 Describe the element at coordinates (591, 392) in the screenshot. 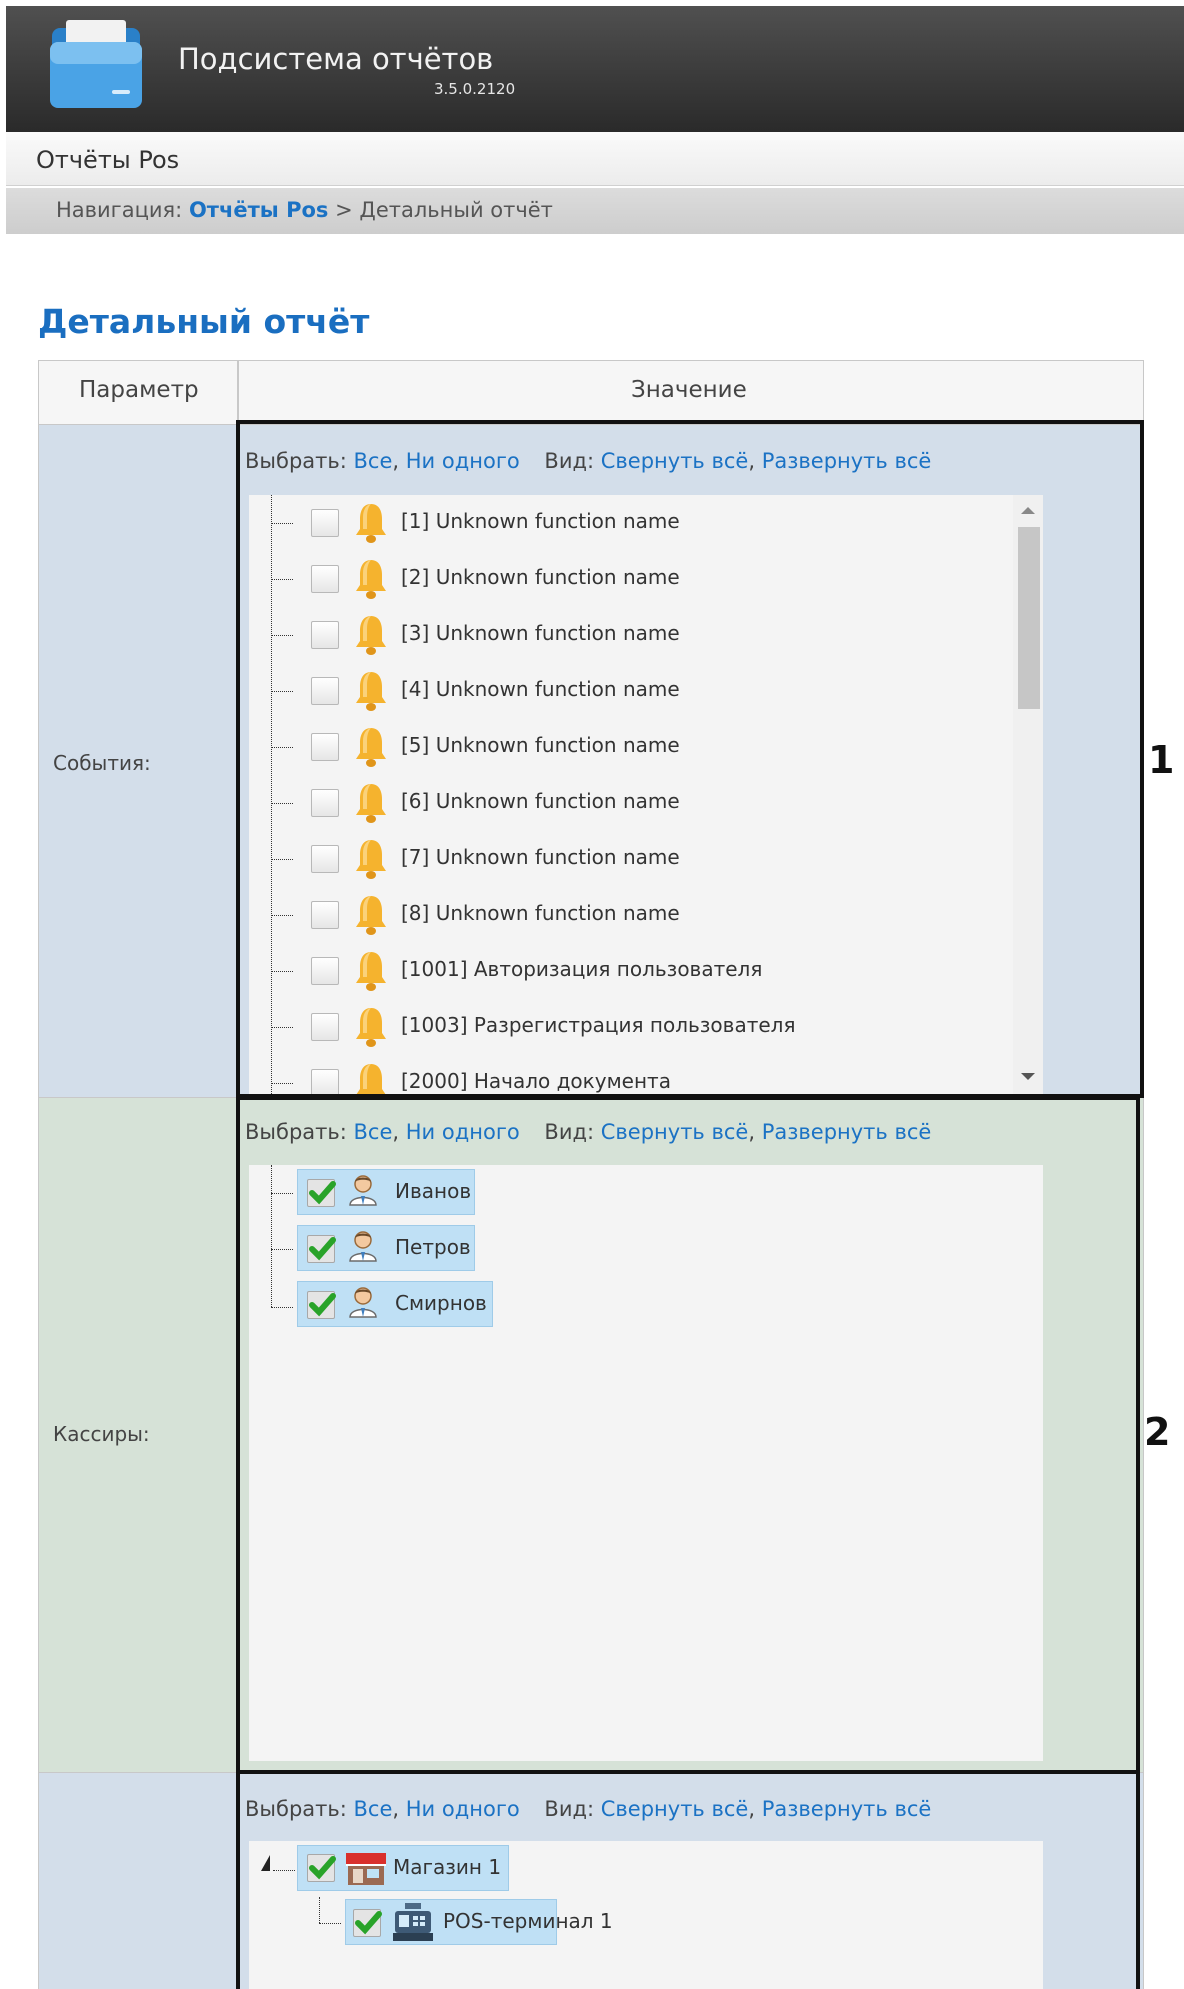

I see `table-header: Параметр Значение` at that location.